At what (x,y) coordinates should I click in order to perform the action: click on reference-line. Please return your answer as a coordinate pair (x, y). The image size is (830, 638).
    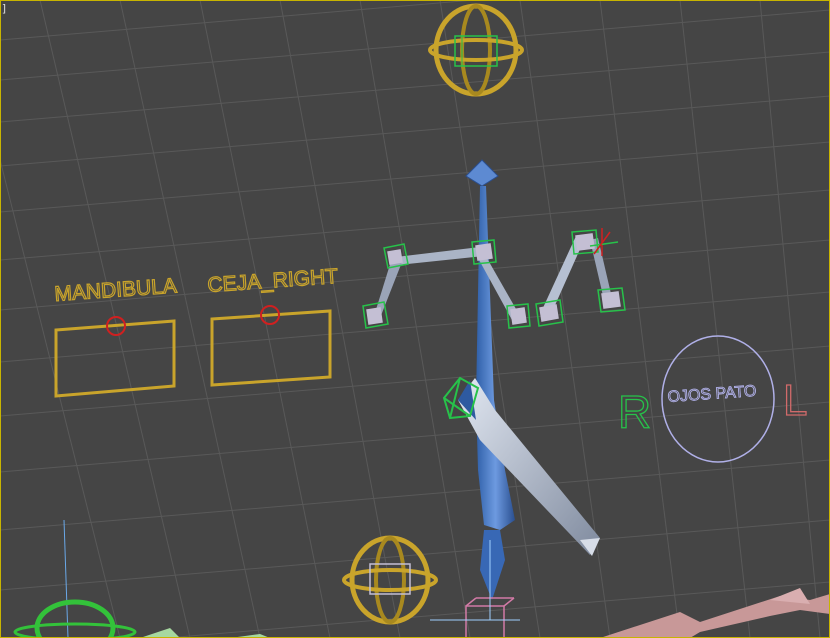
    Looking at the image, I should click on (66, 578).